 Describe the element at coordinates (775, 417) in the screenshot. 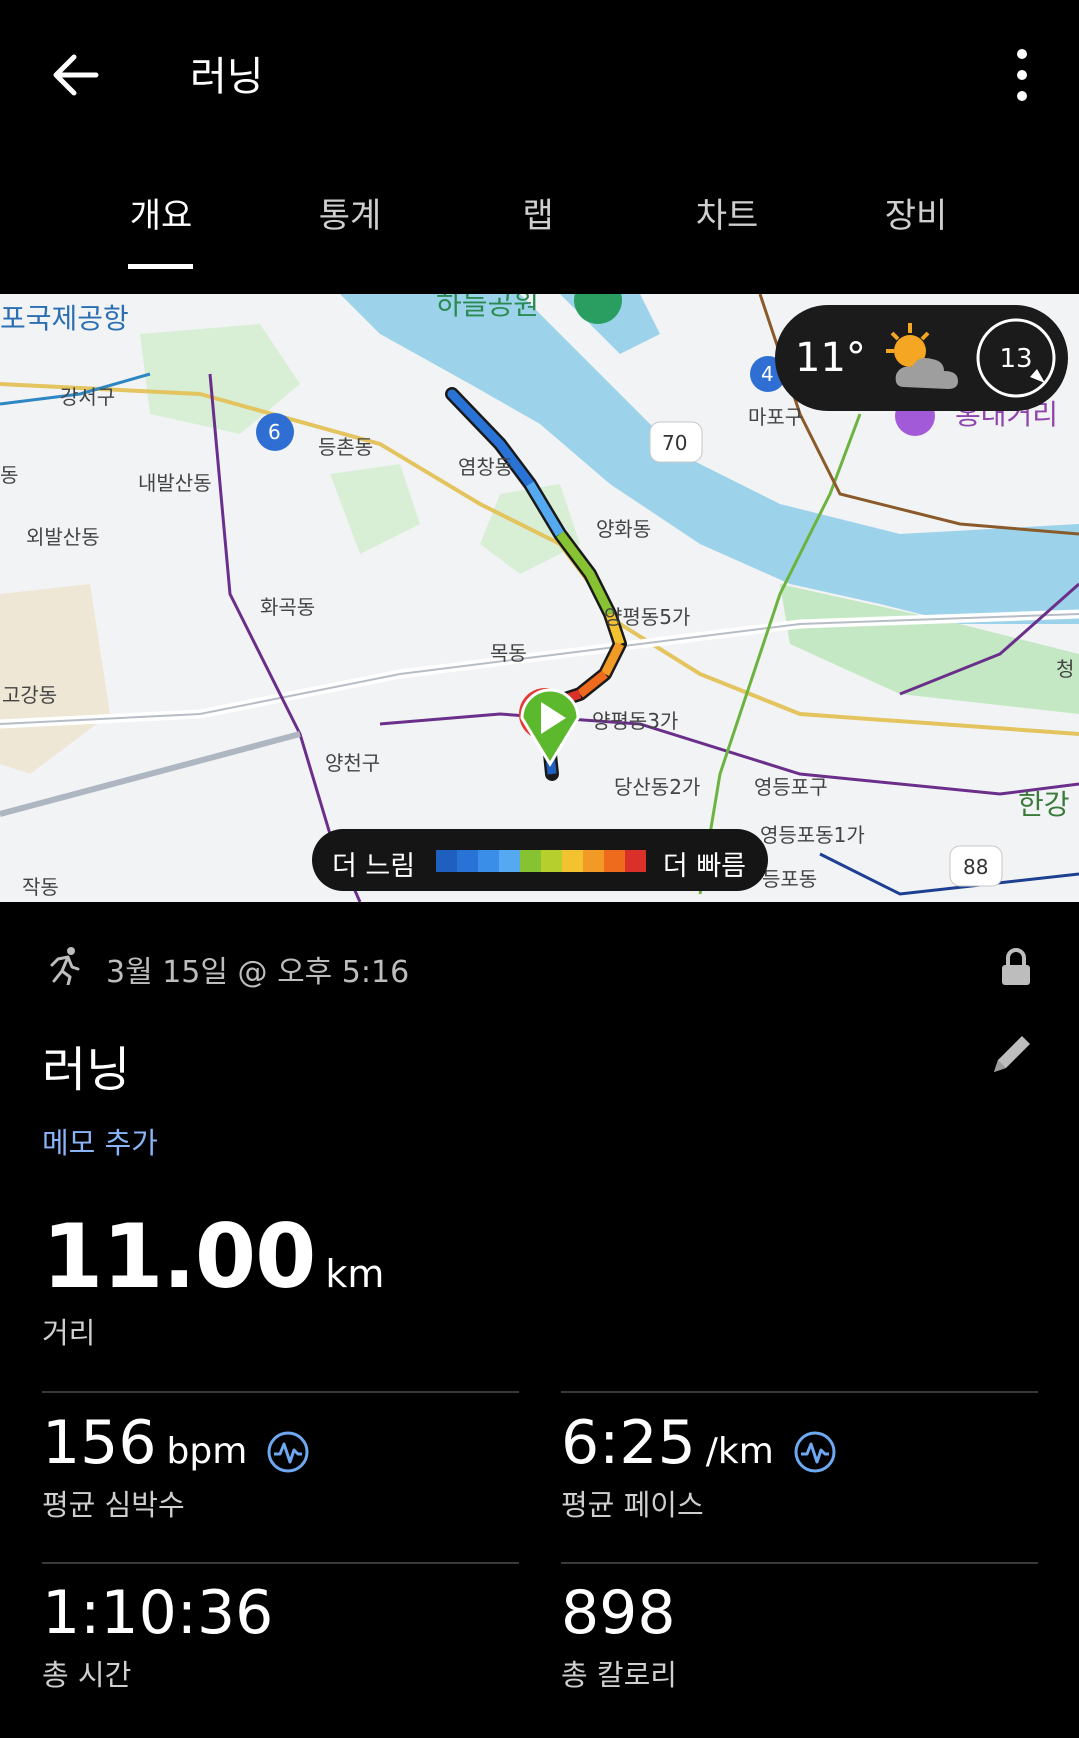

I see `map-label: 마포구` at that location.